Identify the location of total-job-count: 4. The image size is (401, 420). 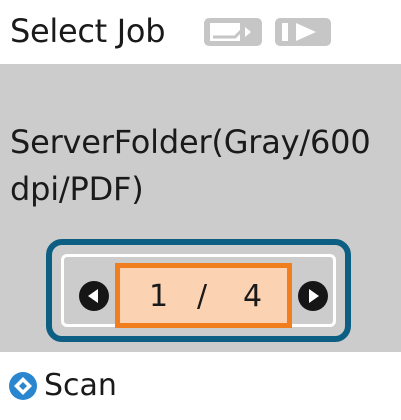
(253, 296).